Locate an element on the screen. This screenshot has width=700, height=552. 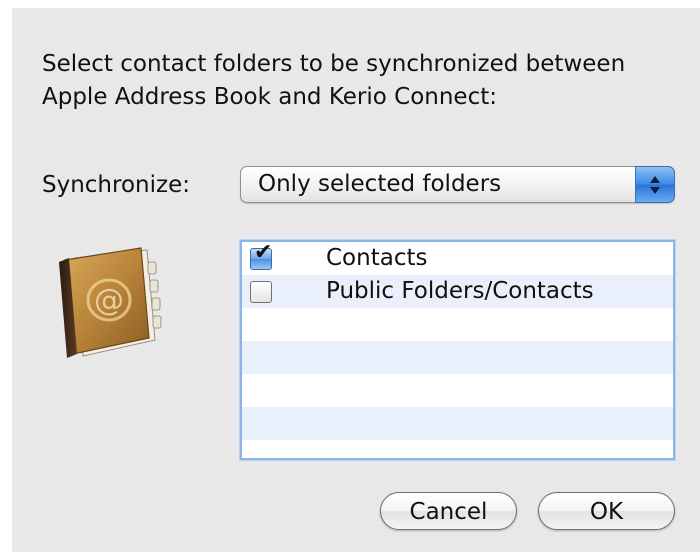
synchronize-label: Synchronize: is located at coordinates (116, 185).